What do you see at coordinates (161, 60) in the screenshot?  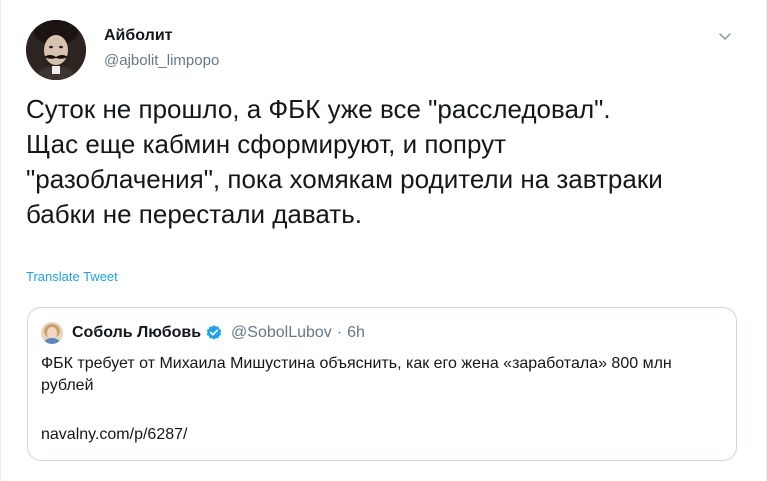 I see `author-username: @ajbolit_limpopo` at bounding box center [161, 60].